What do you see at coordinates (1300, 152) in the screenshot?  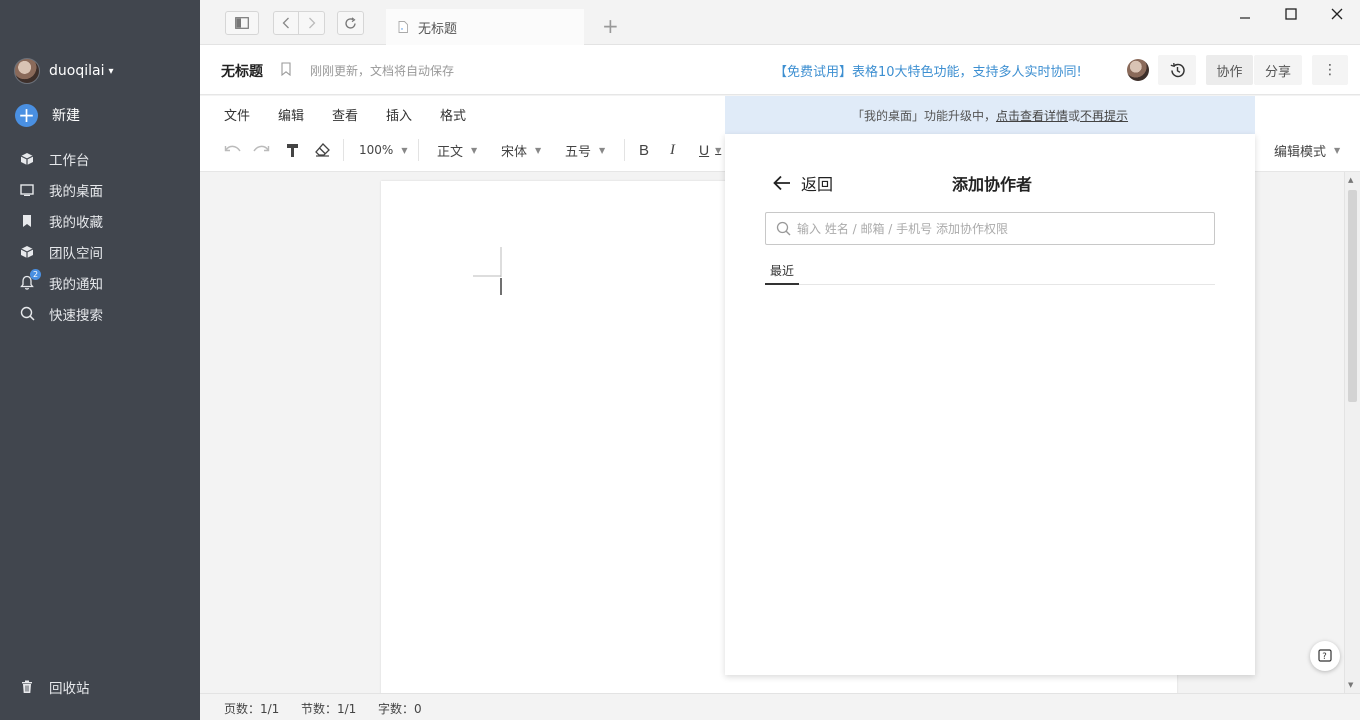 I see `edit-mode-value: 编辑模式` at bounding box center [1300, 152].